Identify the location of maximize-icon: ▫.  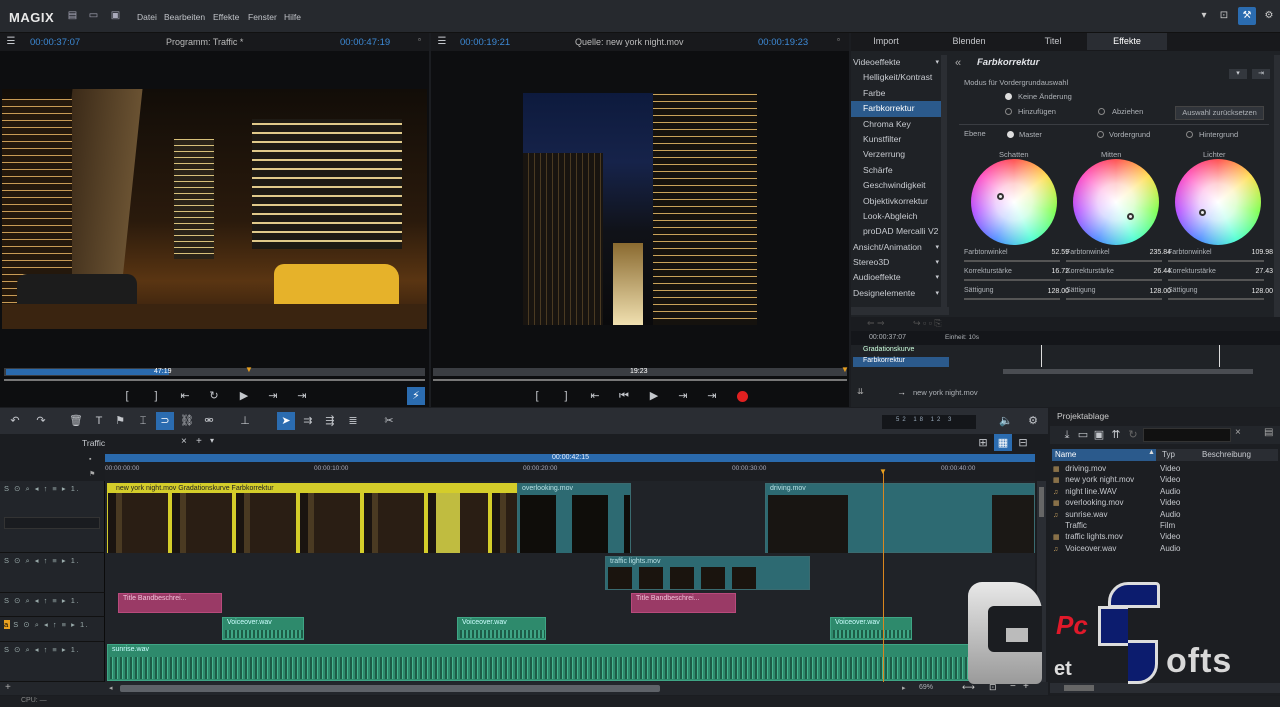
(419, 39).